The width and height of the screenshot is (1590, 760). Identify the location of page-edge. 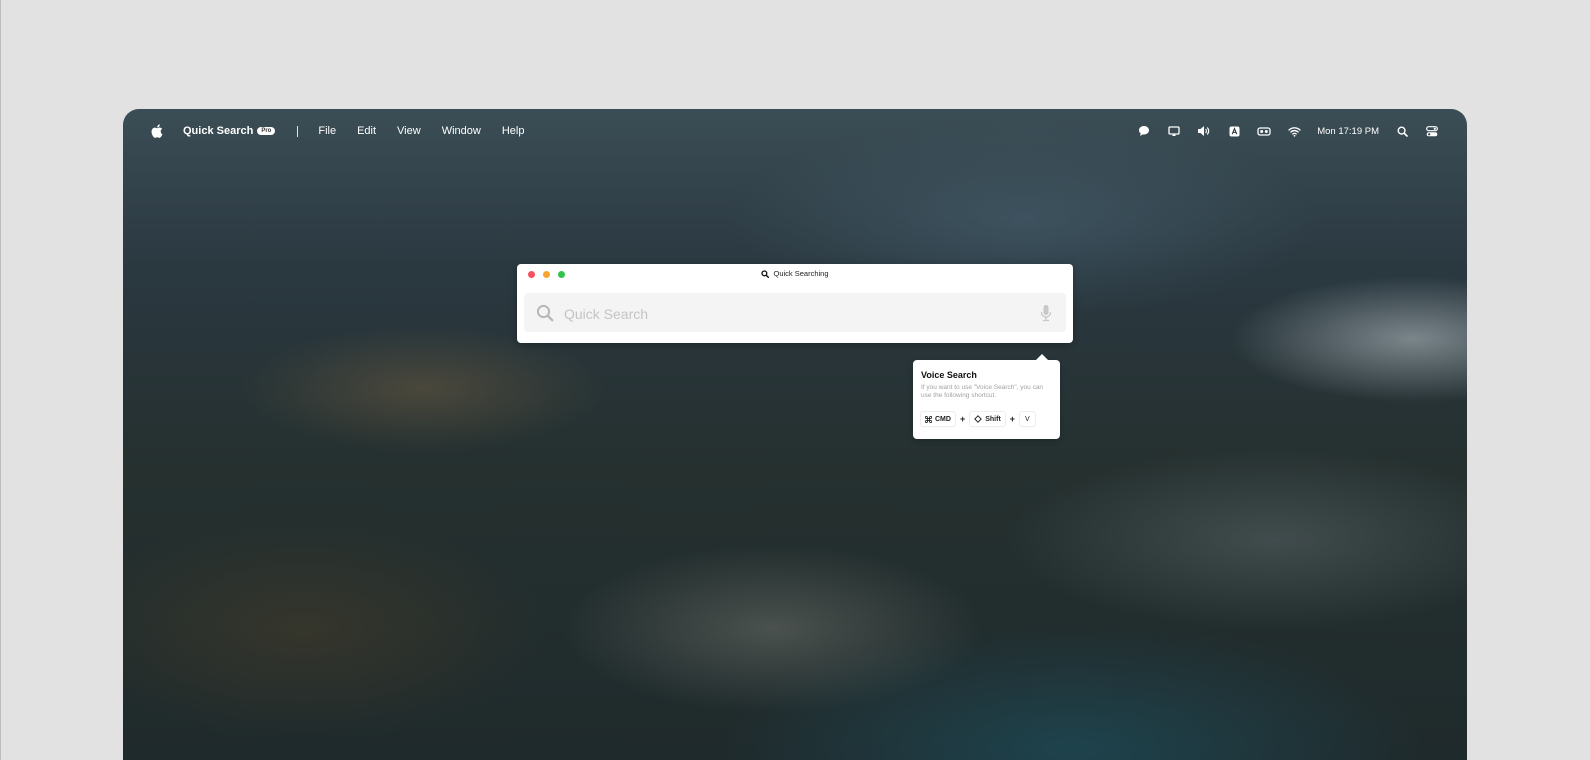
(0, 380).